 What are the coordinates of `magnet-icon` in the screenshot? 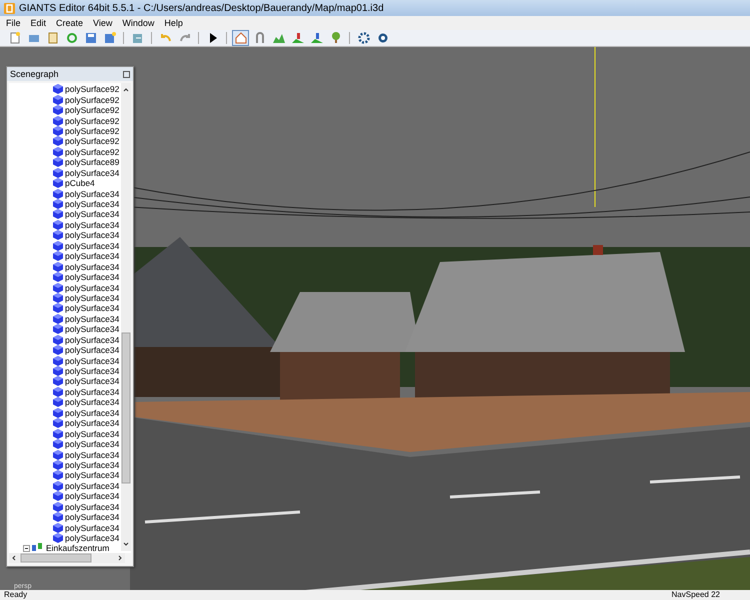 It's located at (260, 38).